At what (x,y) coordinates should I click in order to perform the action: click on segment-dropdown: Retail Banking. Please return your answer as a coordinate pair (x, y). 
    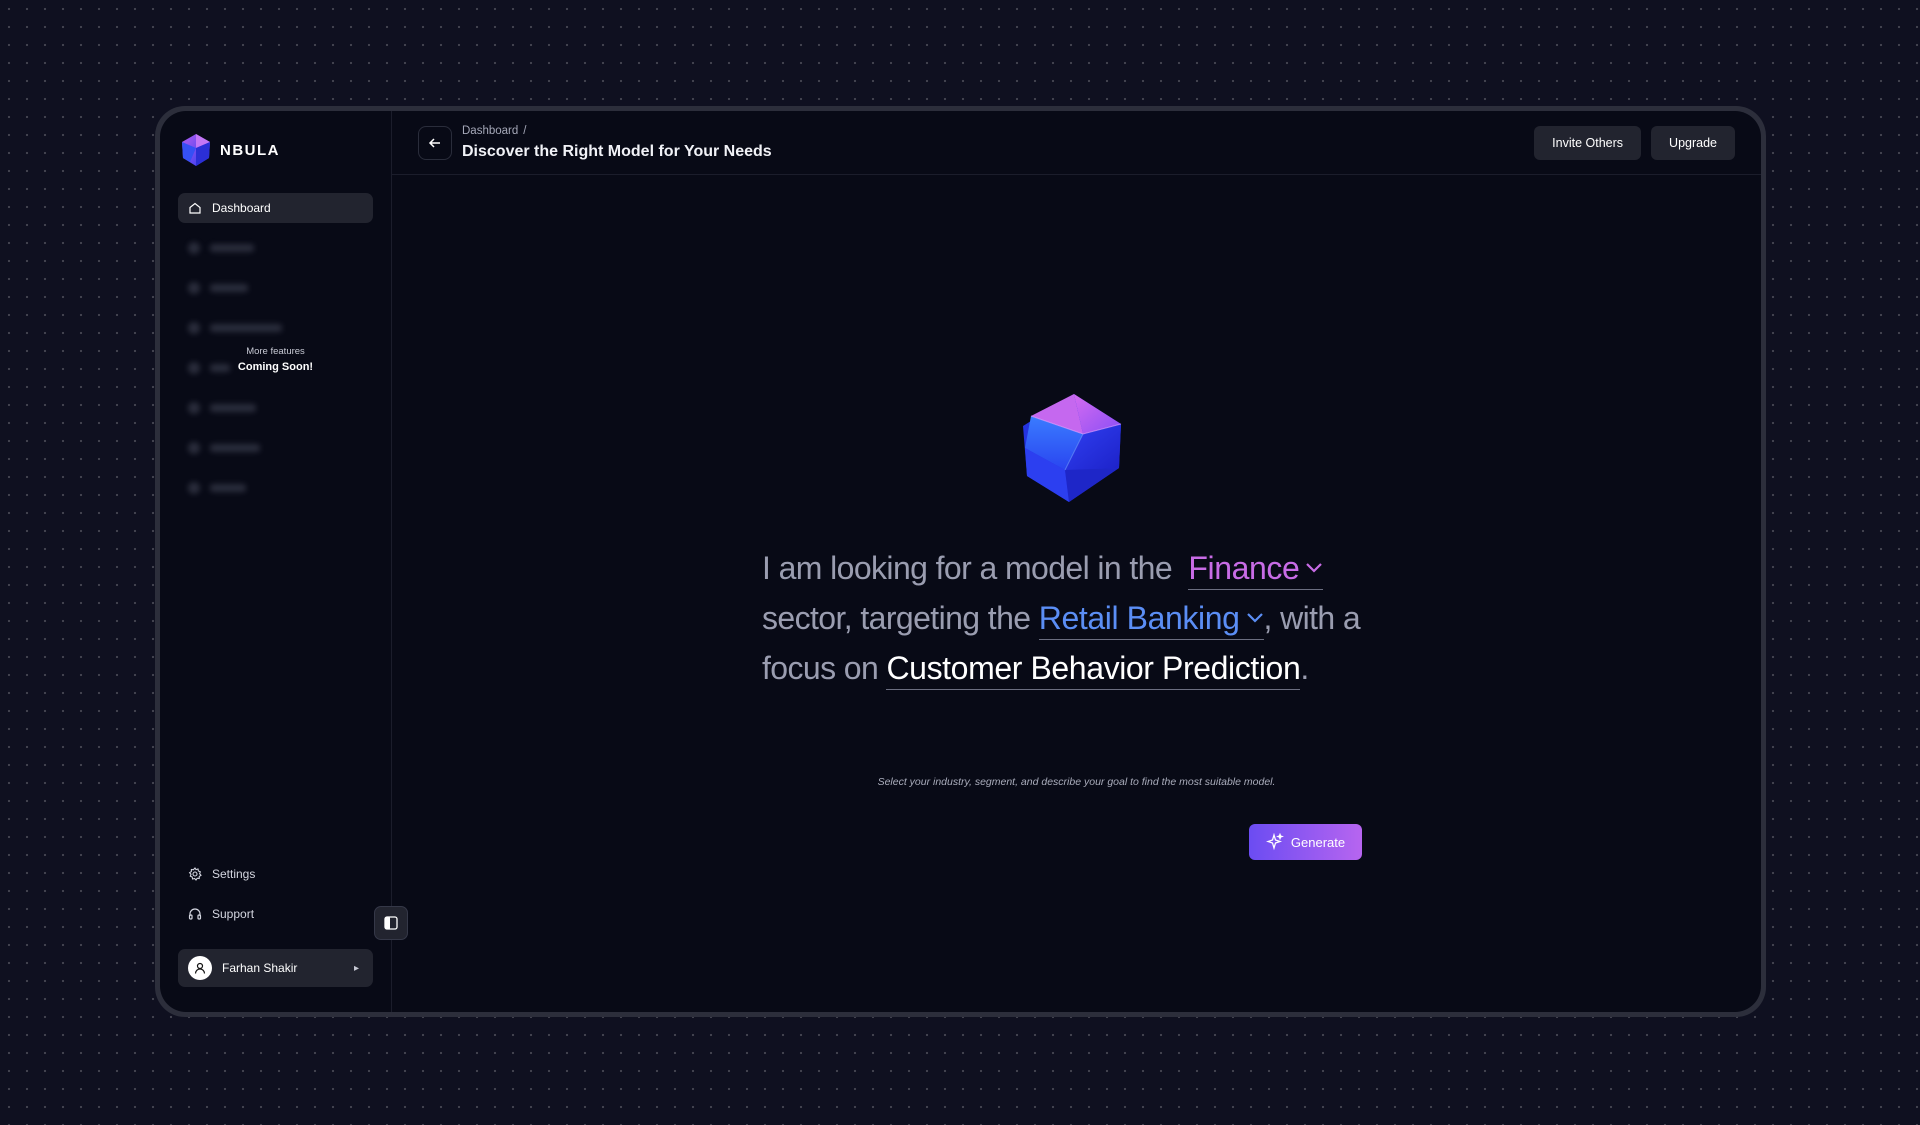
    Looking at the image, I should click on (1151, 618).